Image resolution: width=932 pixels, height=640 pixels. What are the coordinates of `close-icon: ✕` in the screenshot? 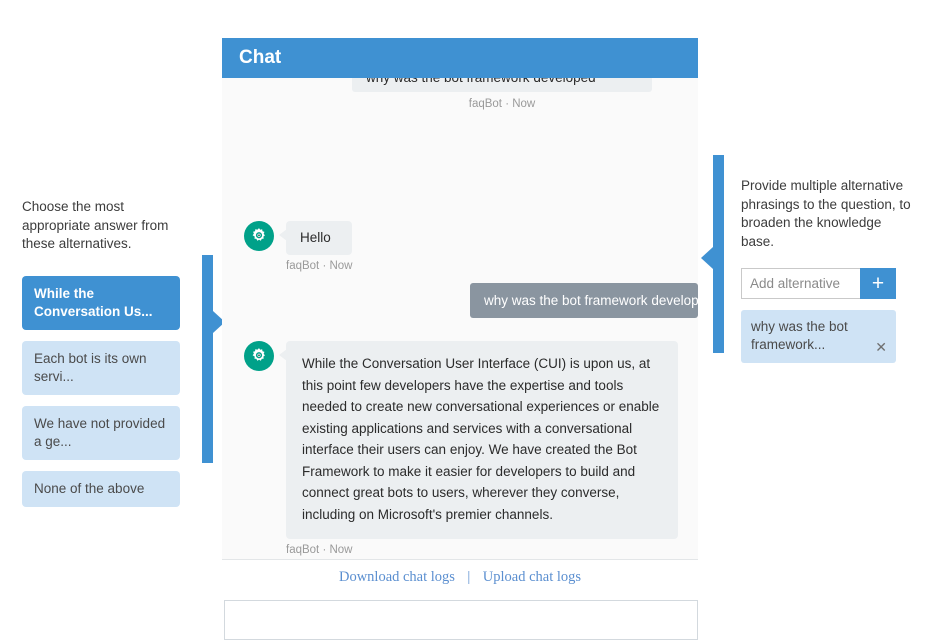 It's located at (881, 347).